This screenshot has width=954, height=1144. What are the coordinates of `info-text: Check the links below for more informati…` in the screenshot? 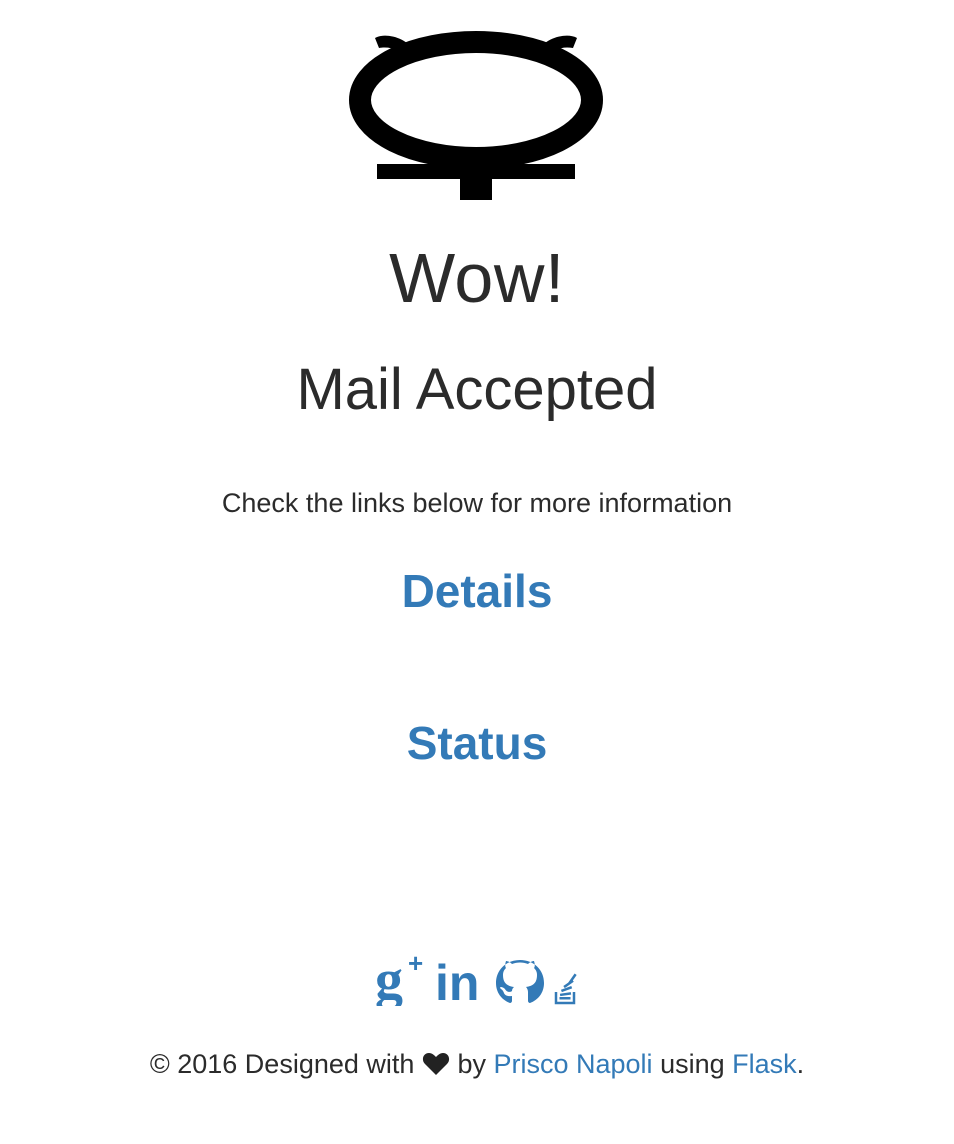 It's located at (477, 503).